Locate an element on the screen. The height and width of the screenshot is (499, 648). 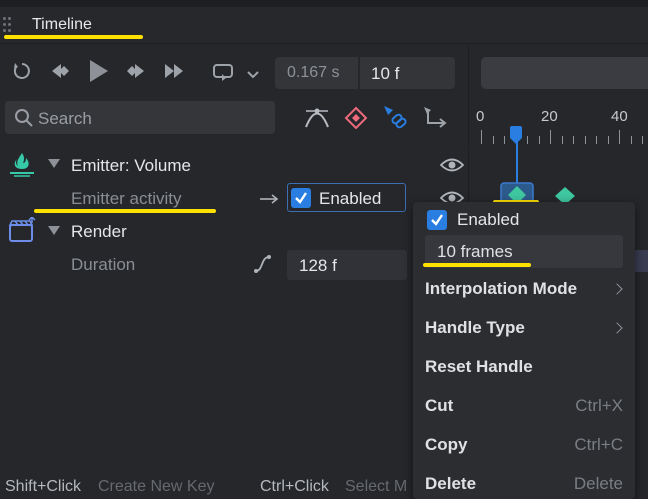
chevron-down-icon is located at coordinates (253, 74).